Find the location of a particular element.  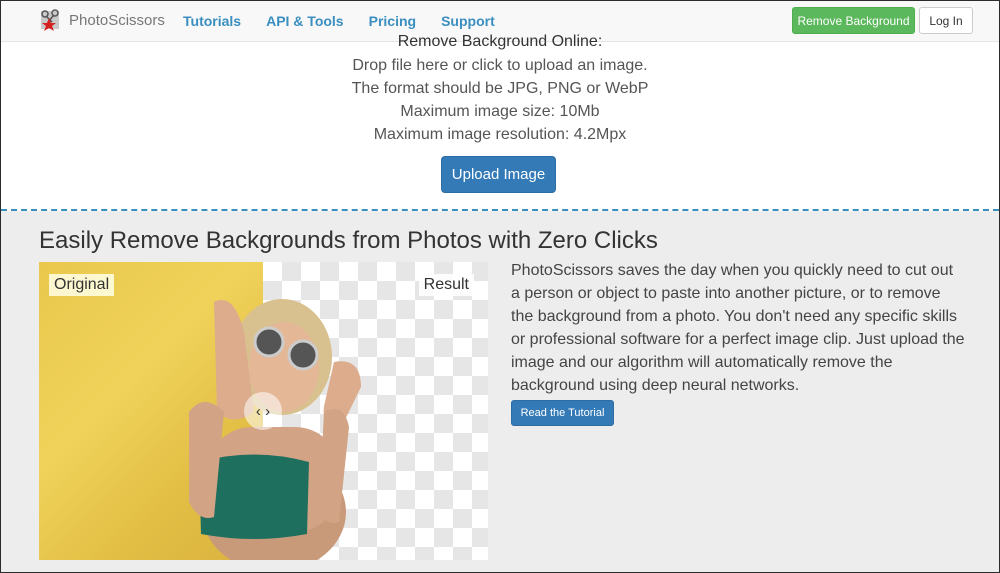

brand: PhotoScissors is located at coordinates (102, 20).